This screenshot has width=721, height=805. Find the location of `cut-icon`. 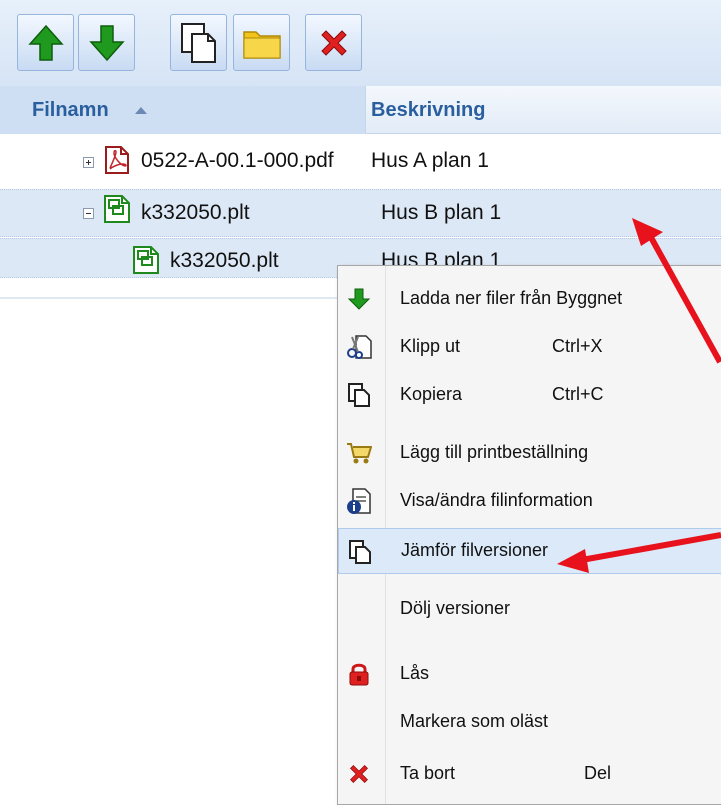

cut-icon is located at coordinates (359, 347).